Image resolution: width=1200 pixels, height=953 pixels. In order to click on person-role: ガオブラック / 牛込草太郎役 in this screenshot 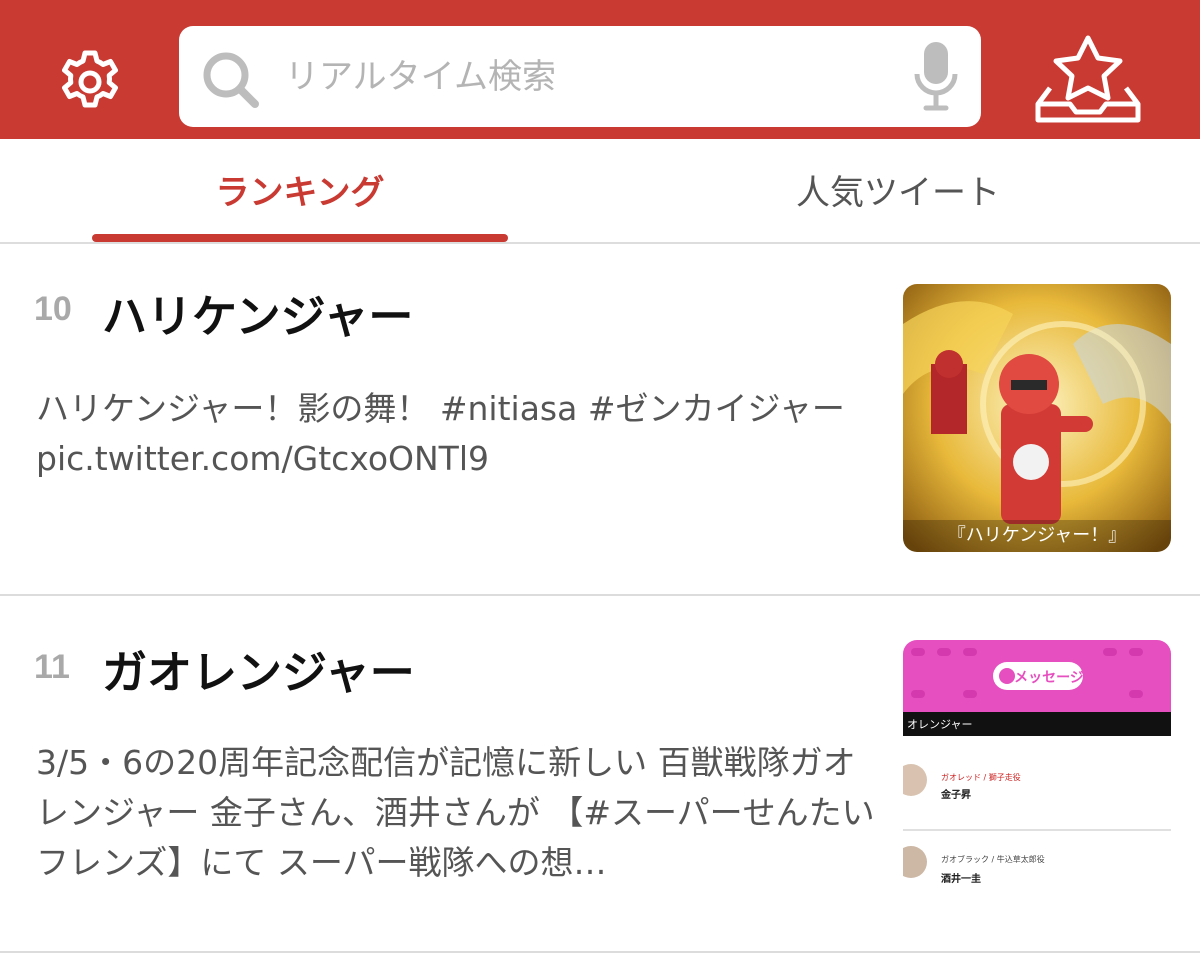, I will do `click(993, 859)`.